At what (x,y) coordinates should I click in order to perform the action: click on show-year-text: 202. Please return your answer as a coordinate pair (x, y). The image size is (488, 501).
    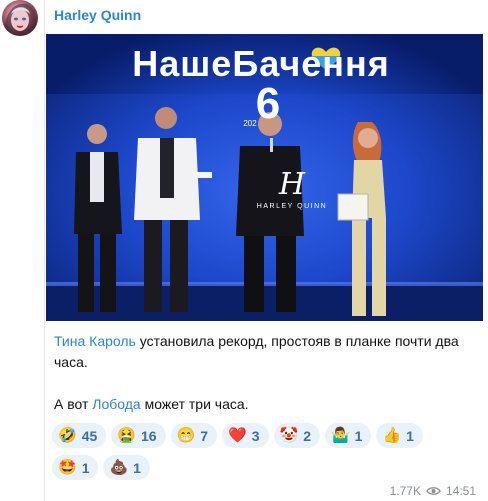
    Looking at the image, I should click on (250, 123).